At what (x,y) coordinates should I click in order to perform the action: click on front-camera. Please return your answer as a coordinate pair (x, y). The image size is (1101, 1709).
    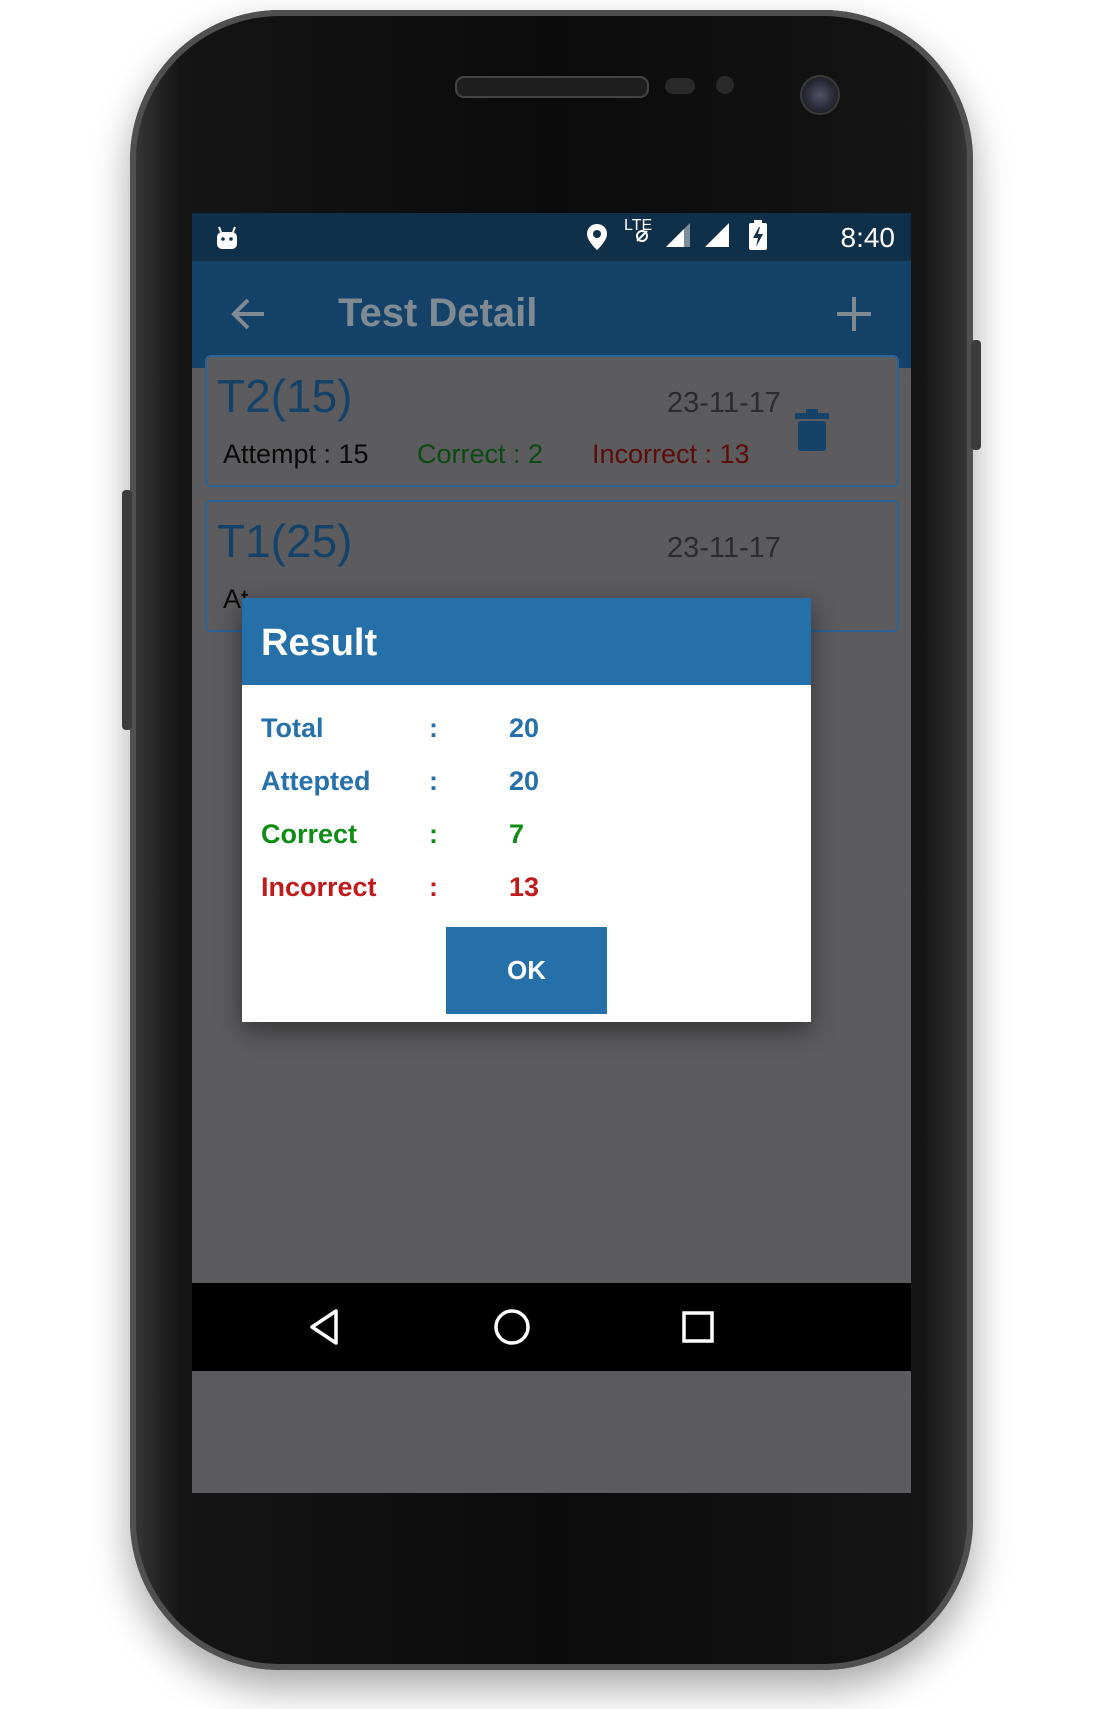
    Looking at the image, I should click on (820, 95).